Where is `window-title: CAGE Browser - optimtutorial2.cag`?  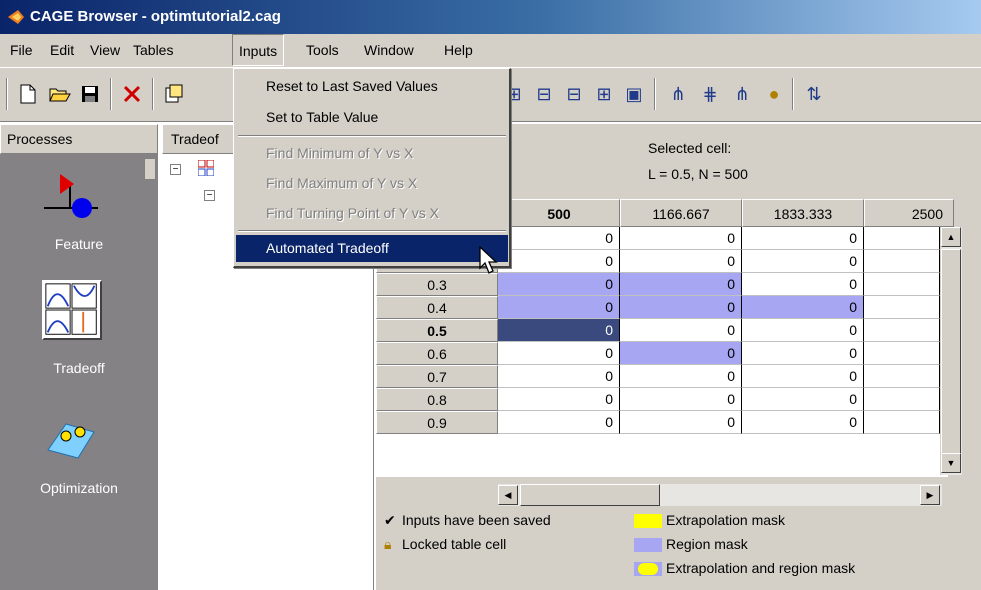 window-title: CAGE Browser - optimtutorial2.cag is located at coordinates (155, 16).